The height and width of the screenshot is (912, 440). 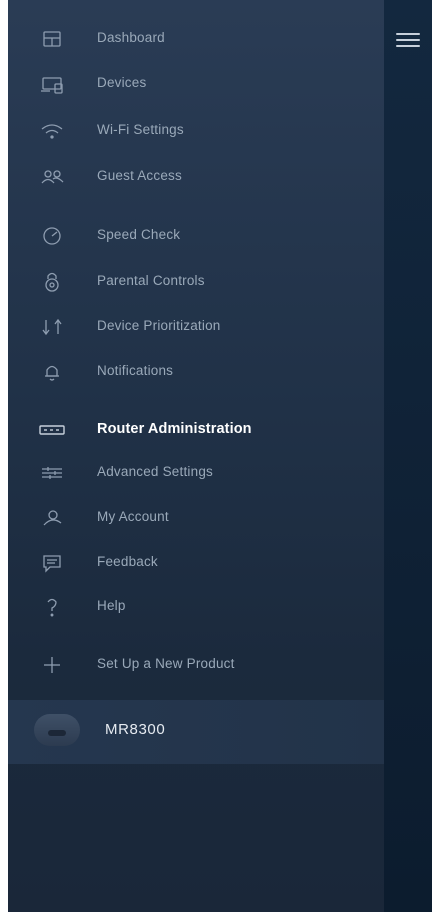 I want to click on bell-icon, so click(x=52, y=372).